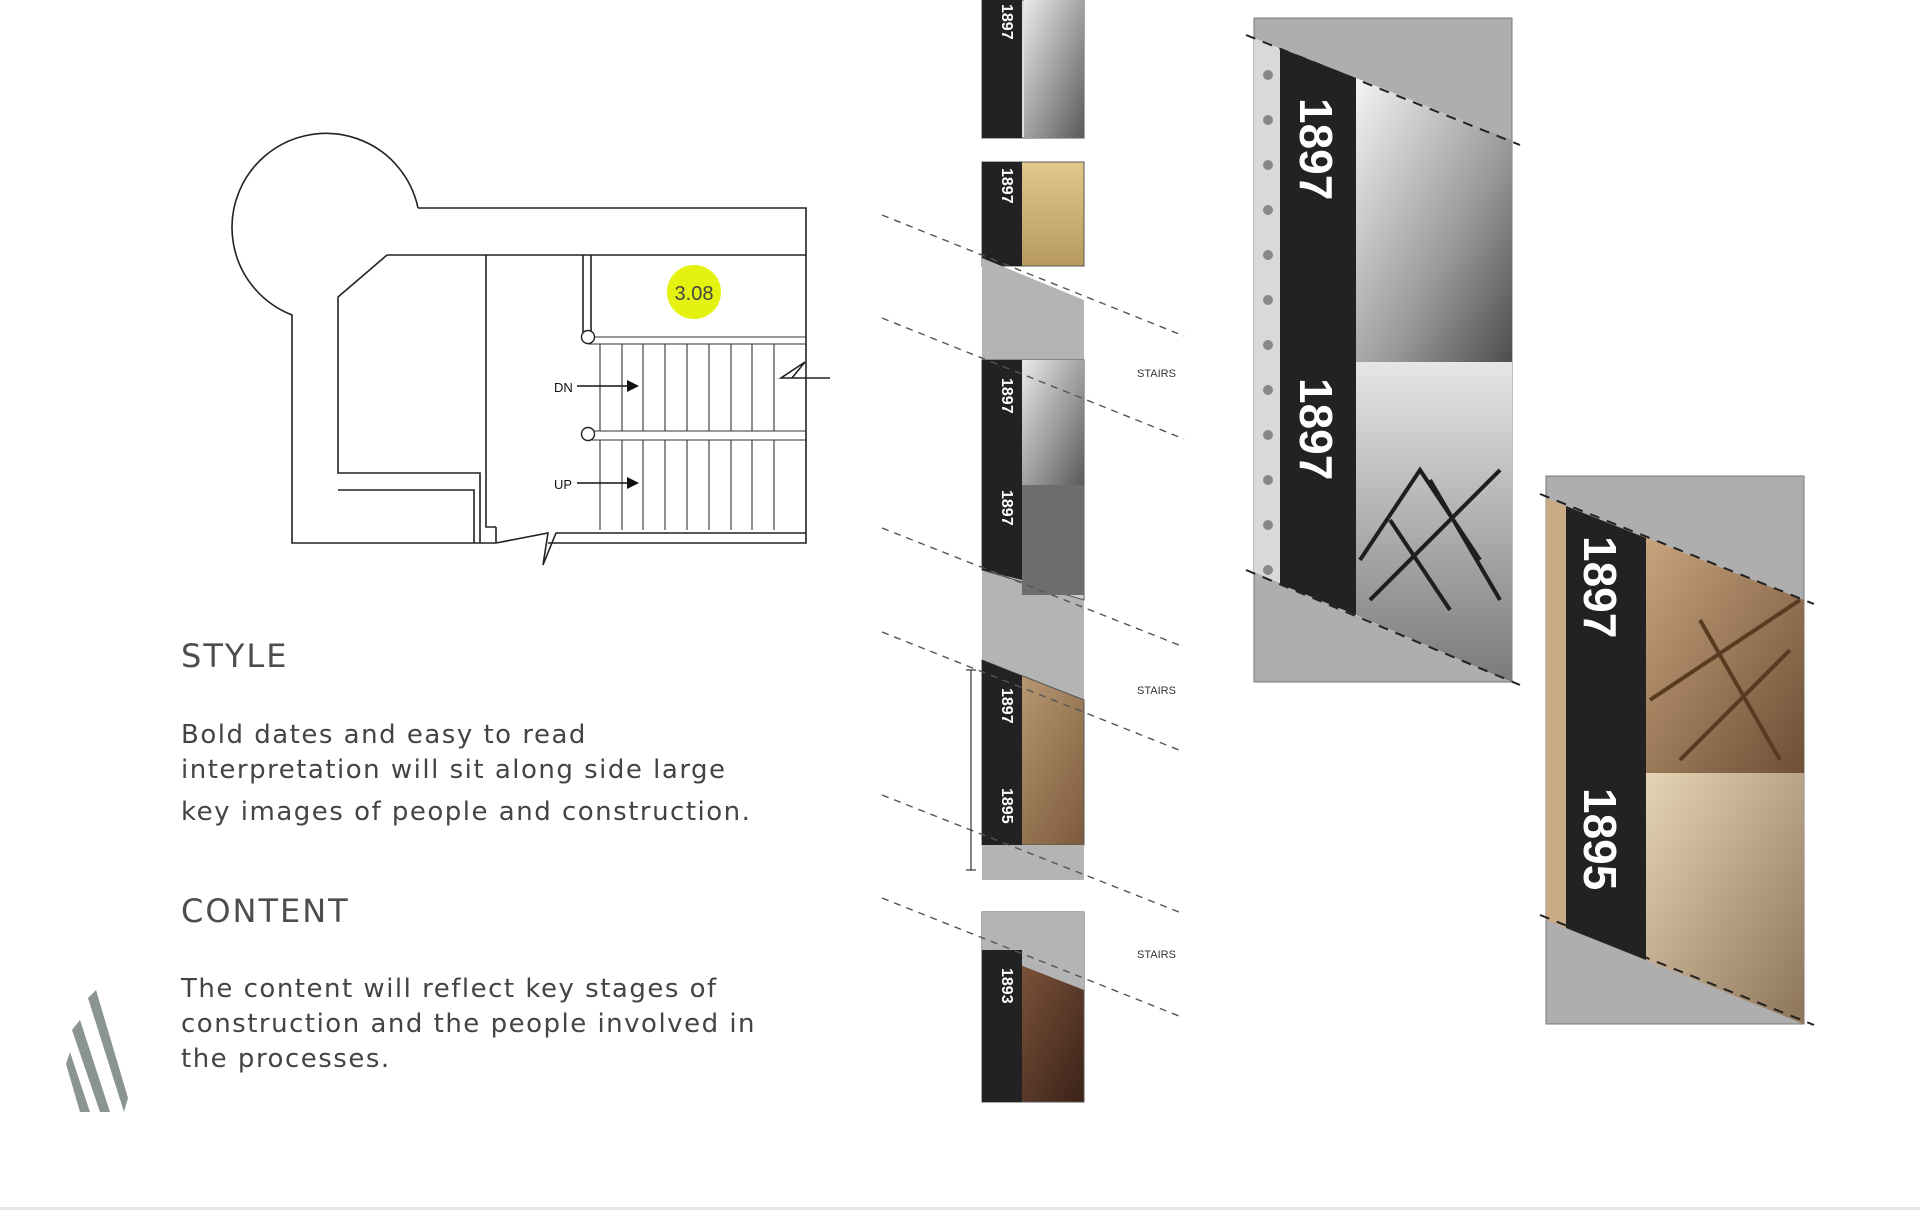  Describe the element at coordinates (1600, 587) in the screenshot. I see `panel-b-year: 1897` at that location.